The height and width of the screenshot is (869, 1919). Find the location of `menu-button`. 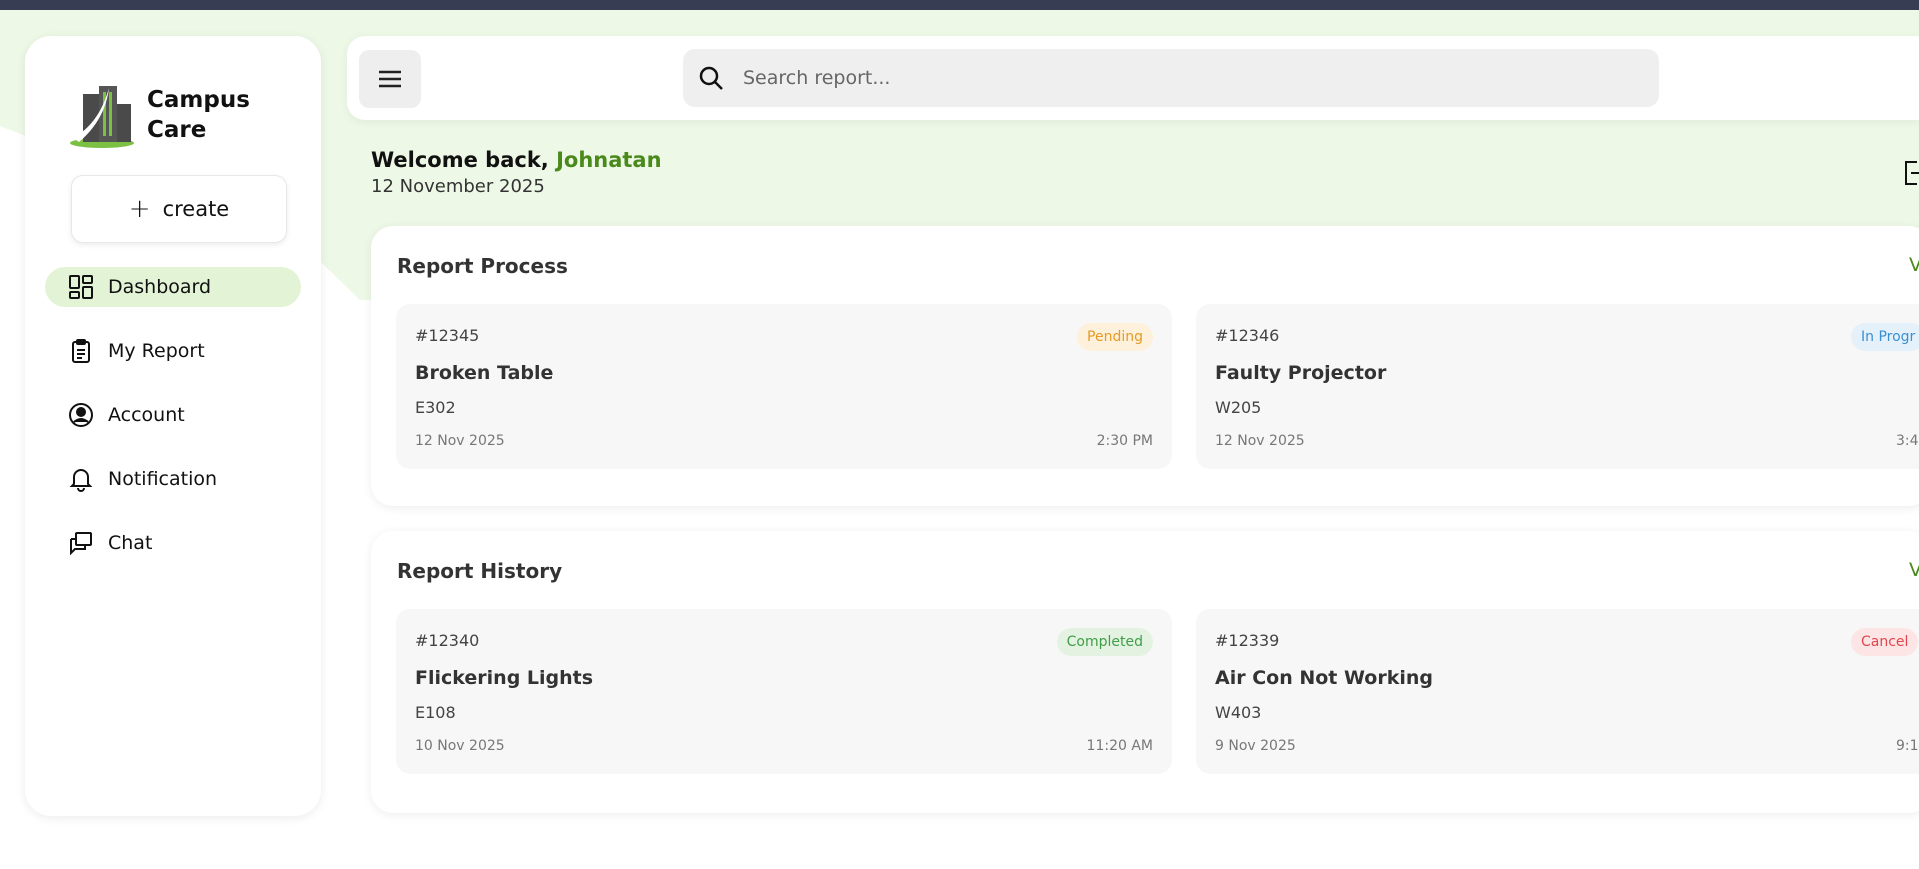

menu-button is located at coordinates (390, 79).